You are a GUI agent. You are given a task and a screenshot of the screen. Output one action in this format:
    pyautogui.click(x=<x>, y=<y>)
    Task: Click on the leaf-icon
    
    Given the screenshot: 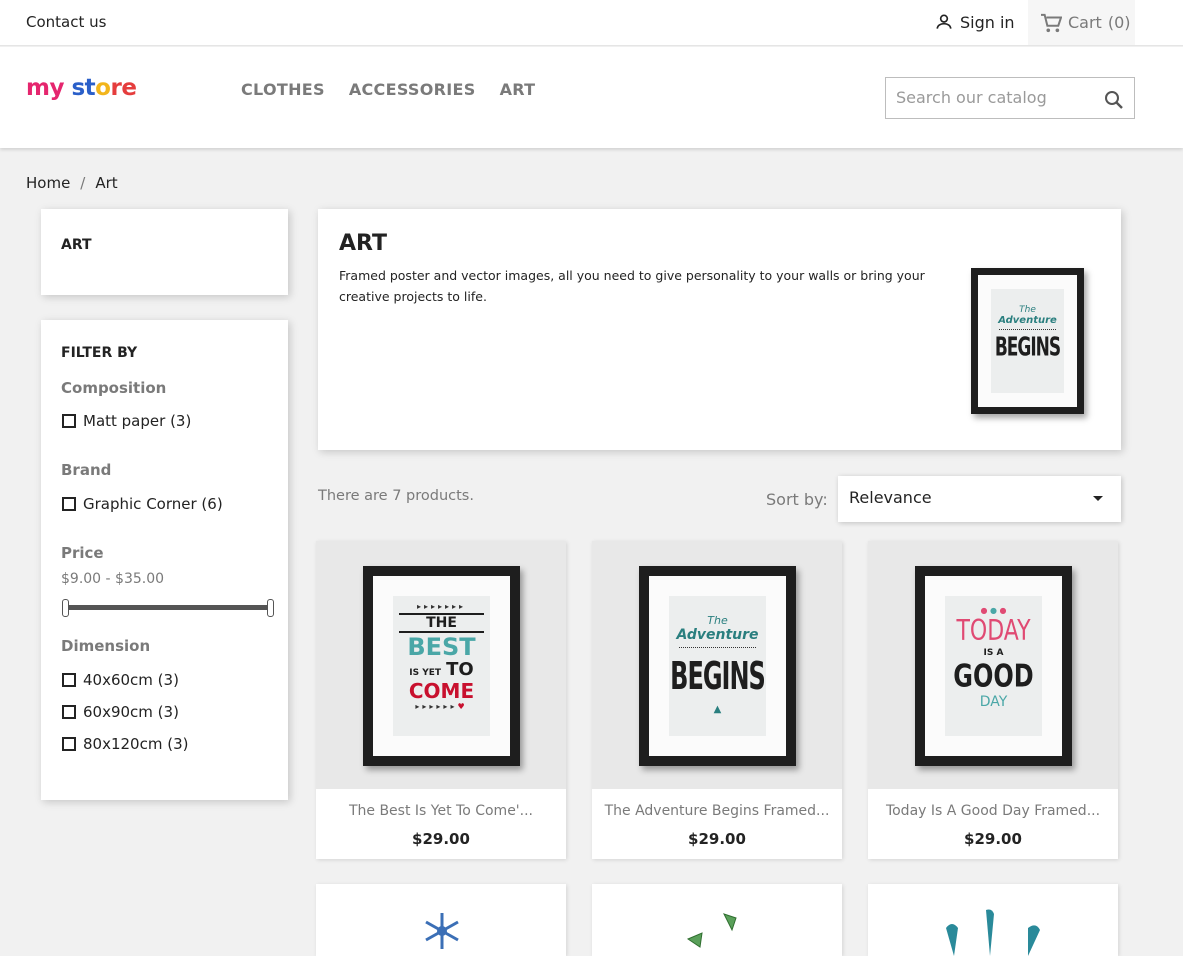 What is the action you would take?
    pyautogui.click(x=711, y=930)
    